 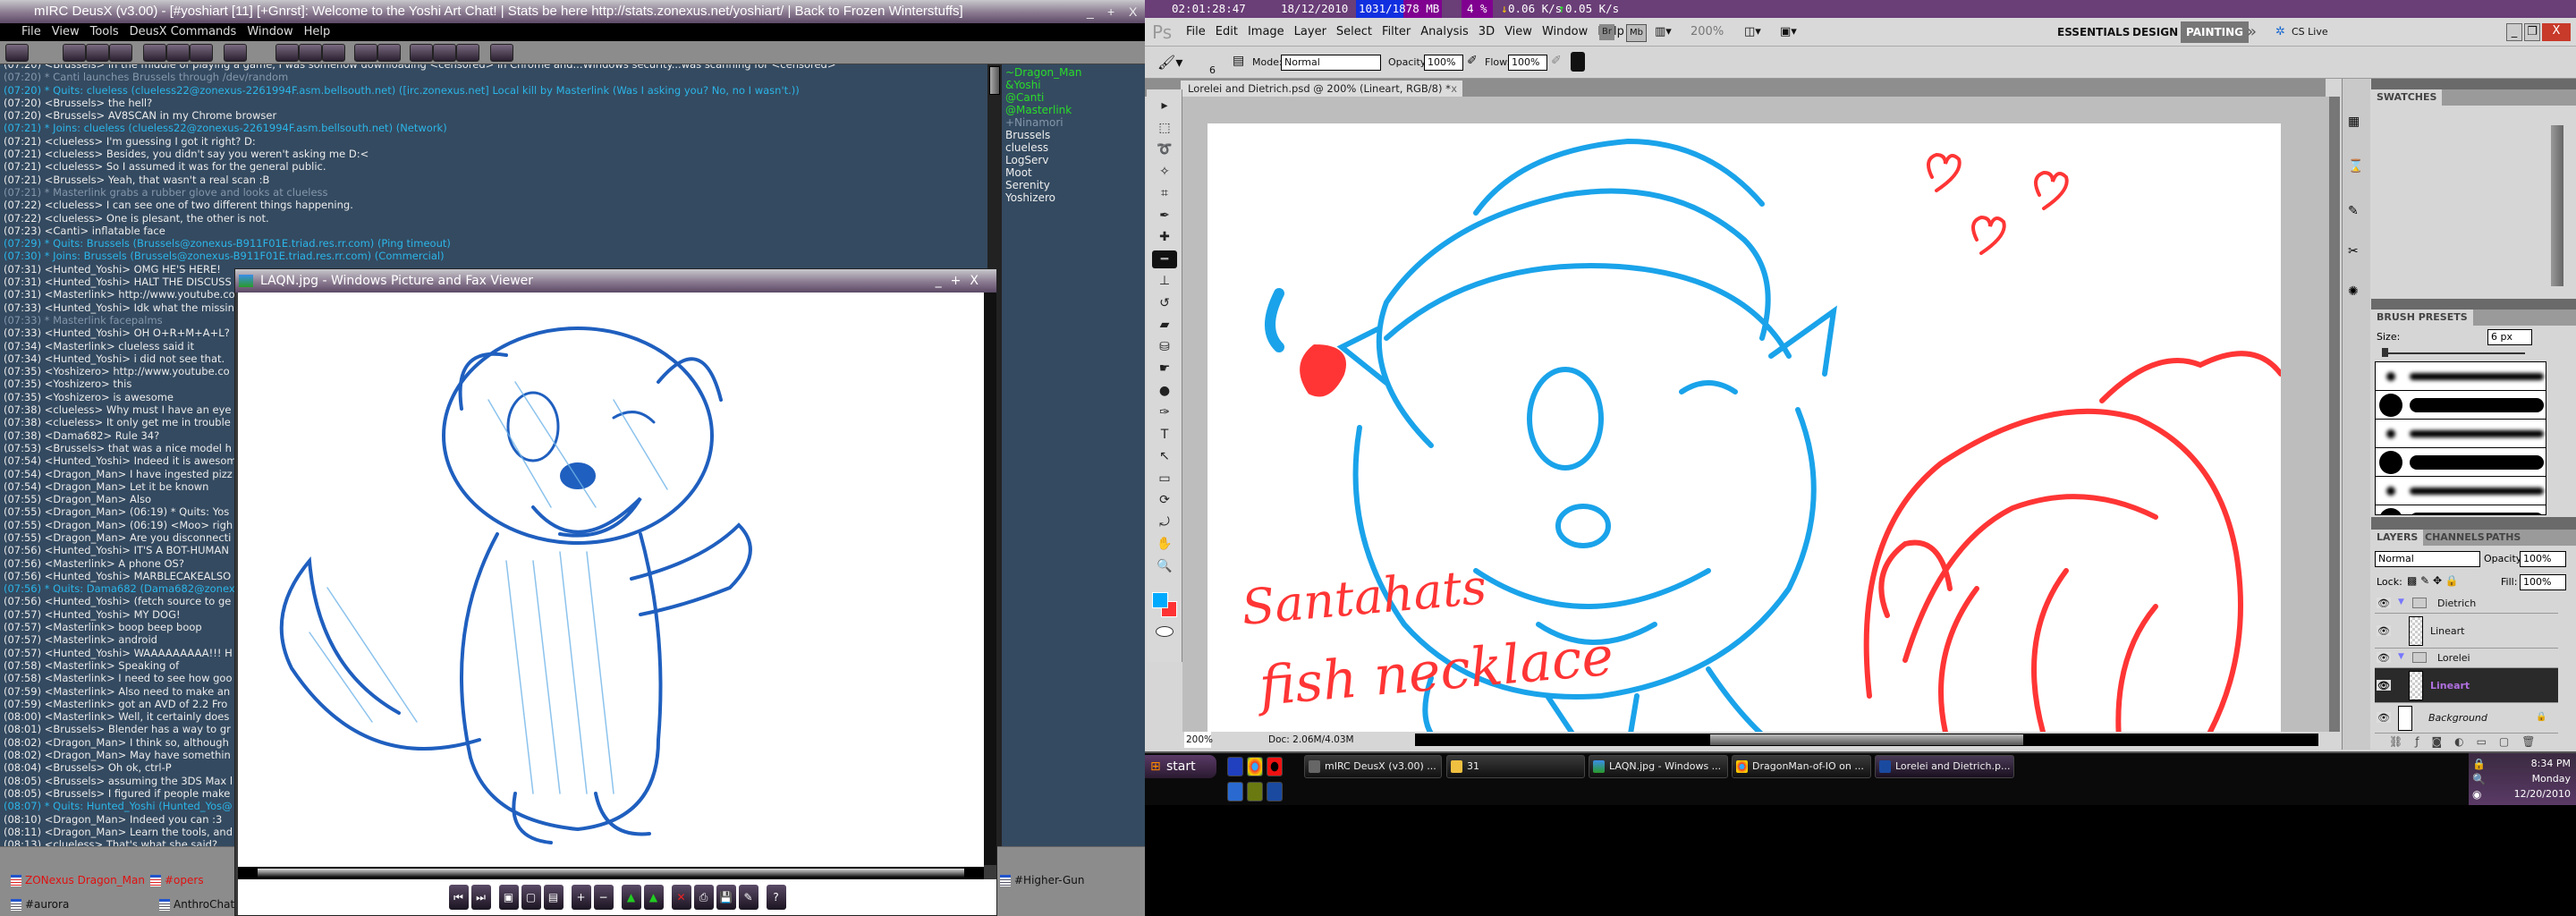 I want to click on foreground-color-swatch, so click(x=1160, y=600).